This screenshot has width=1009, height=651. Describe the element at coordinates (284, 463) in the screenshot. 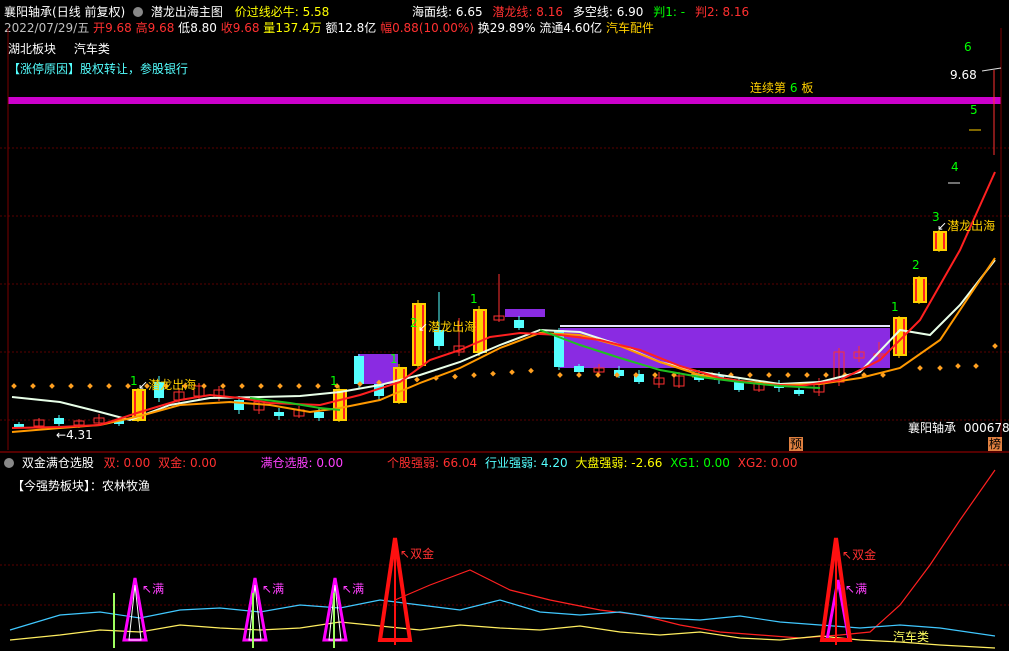

I see `manxuan-label: 满仓选股` at that location.